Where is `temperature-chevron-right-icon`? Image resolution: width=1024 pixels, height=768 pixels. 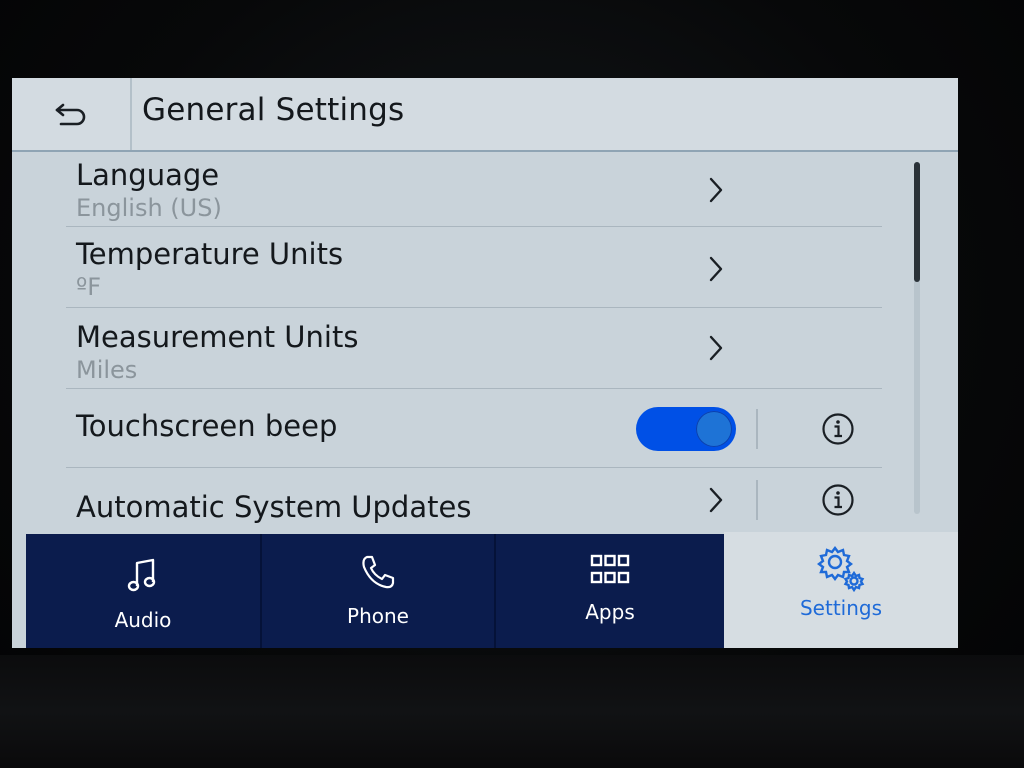 temperature-chevron-right-icon is located at coordinates (716, 269).